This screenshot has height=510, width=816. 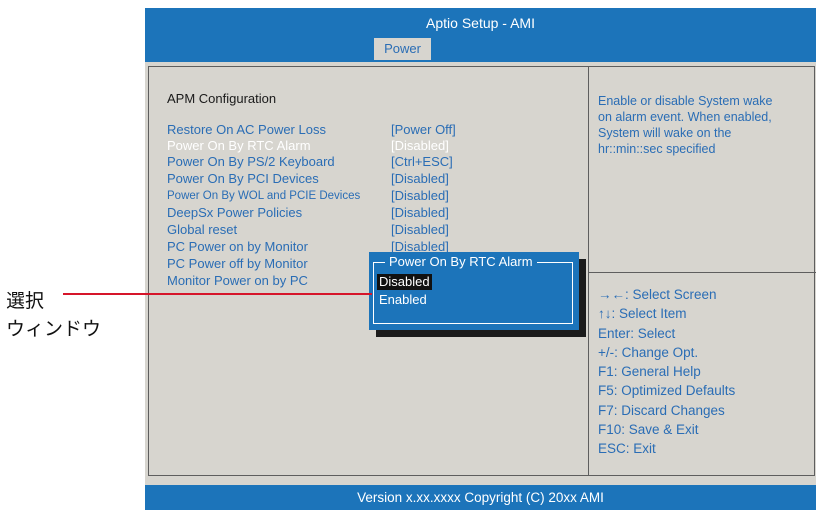 I want to click on key-help-item: F7: Discard Changes, so click(x=661, y=410).